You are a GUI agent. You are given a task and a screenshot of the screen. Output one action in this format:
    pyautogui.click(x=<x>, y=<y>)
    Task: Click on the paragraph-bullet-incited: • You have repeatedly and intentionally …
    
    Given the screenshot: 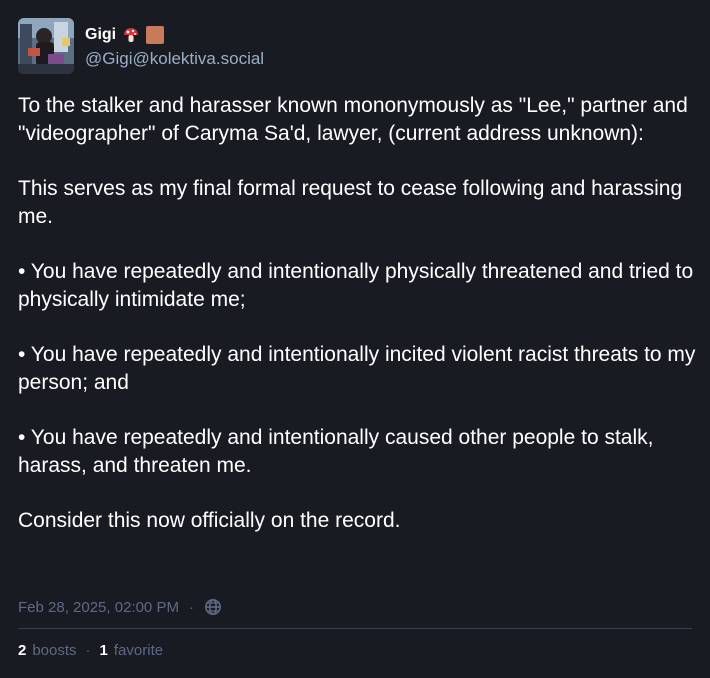 What is the action you would take?
    pyautogui.click(x=357, y=368)
    